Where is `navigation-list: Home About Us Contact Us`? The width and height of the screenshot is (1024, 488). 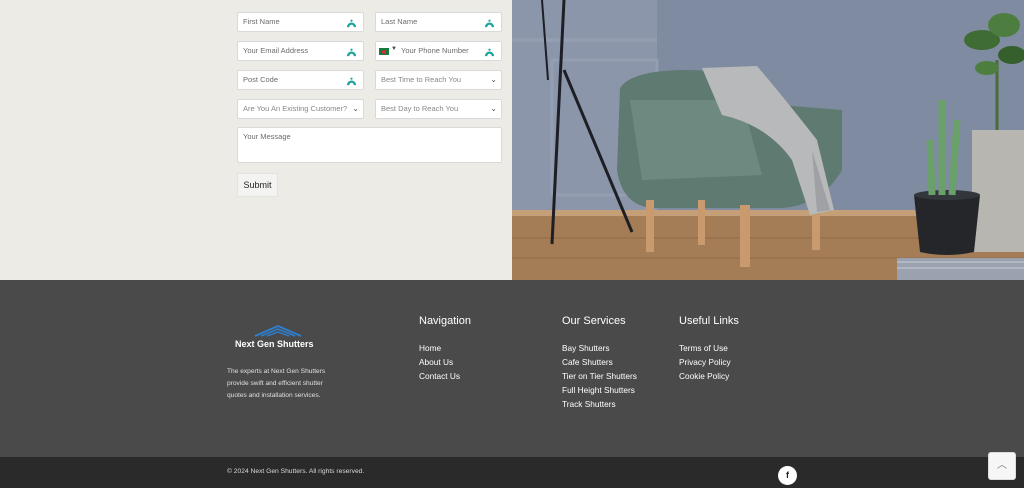 navigation-list: Home About Us Contact Us is located at coordinates (439, 362).